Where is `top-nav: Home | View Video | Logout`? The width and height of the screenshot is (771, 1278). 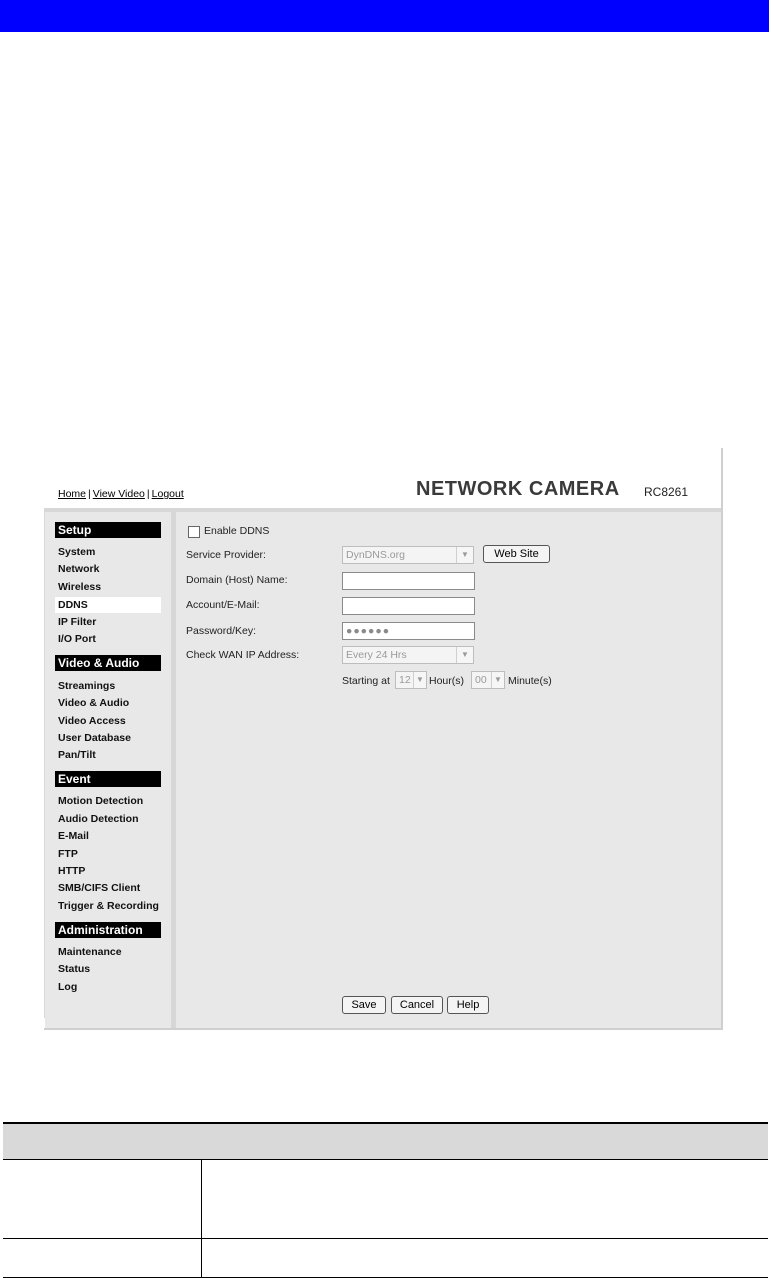 top-nav: Home | View Video | Logout is located at coordinates (121, 494).